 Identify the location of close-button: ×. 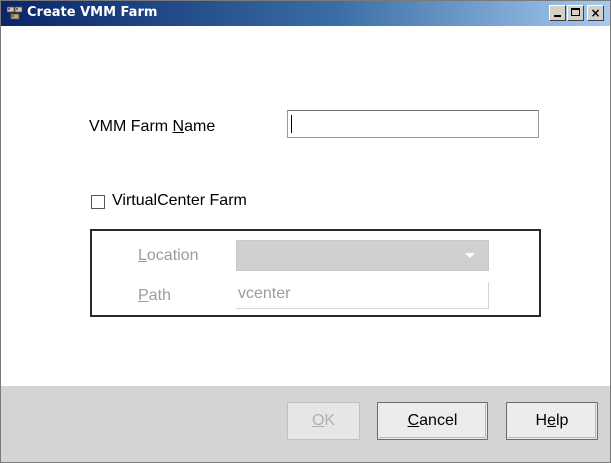
(595, 13).